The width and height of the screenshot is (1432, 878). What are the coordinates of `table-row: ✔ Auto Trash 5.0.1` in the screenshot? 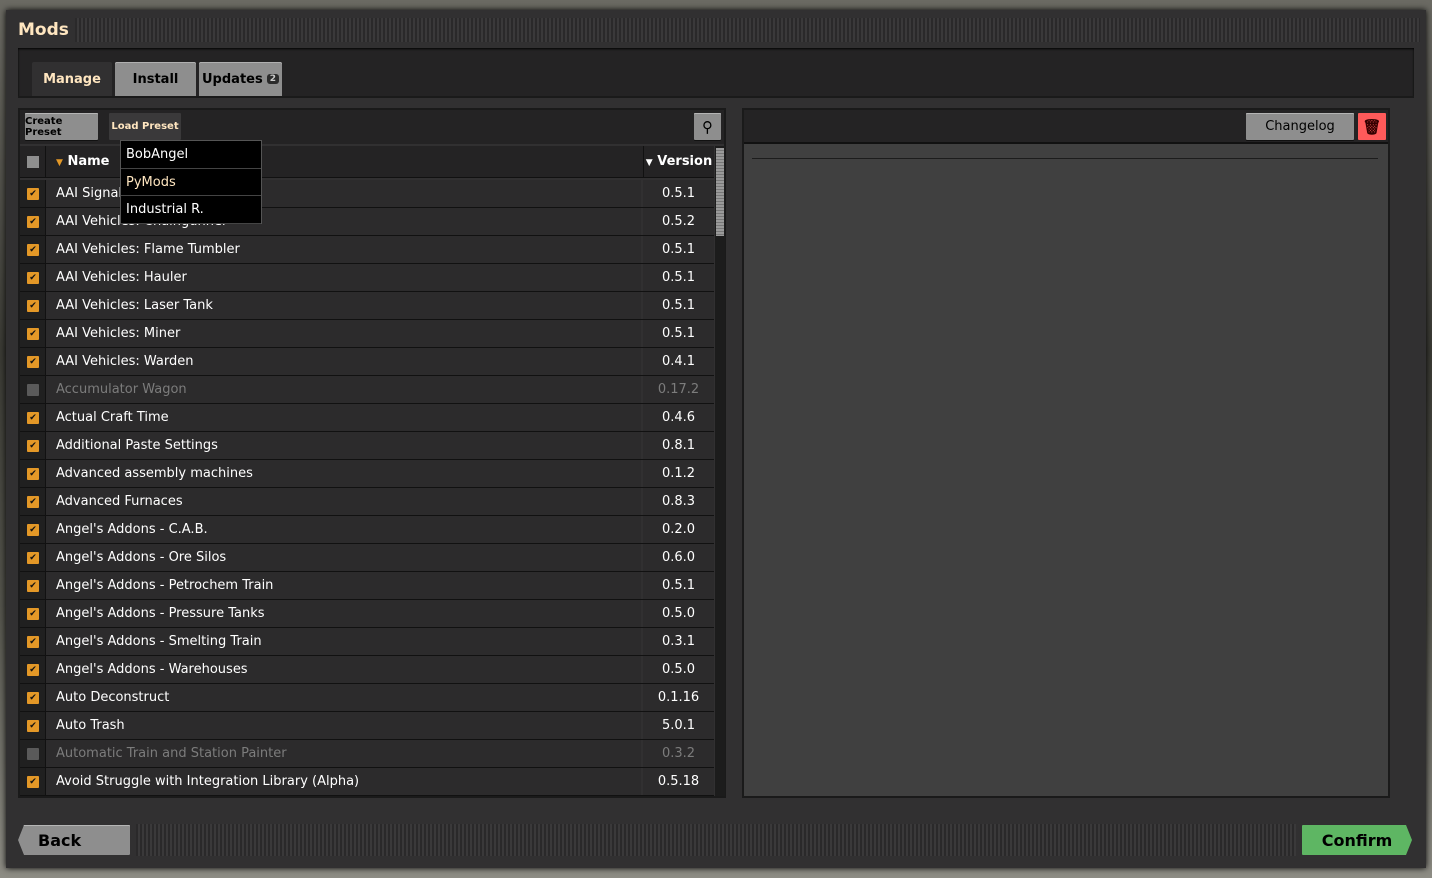 It's located at (367, 726).